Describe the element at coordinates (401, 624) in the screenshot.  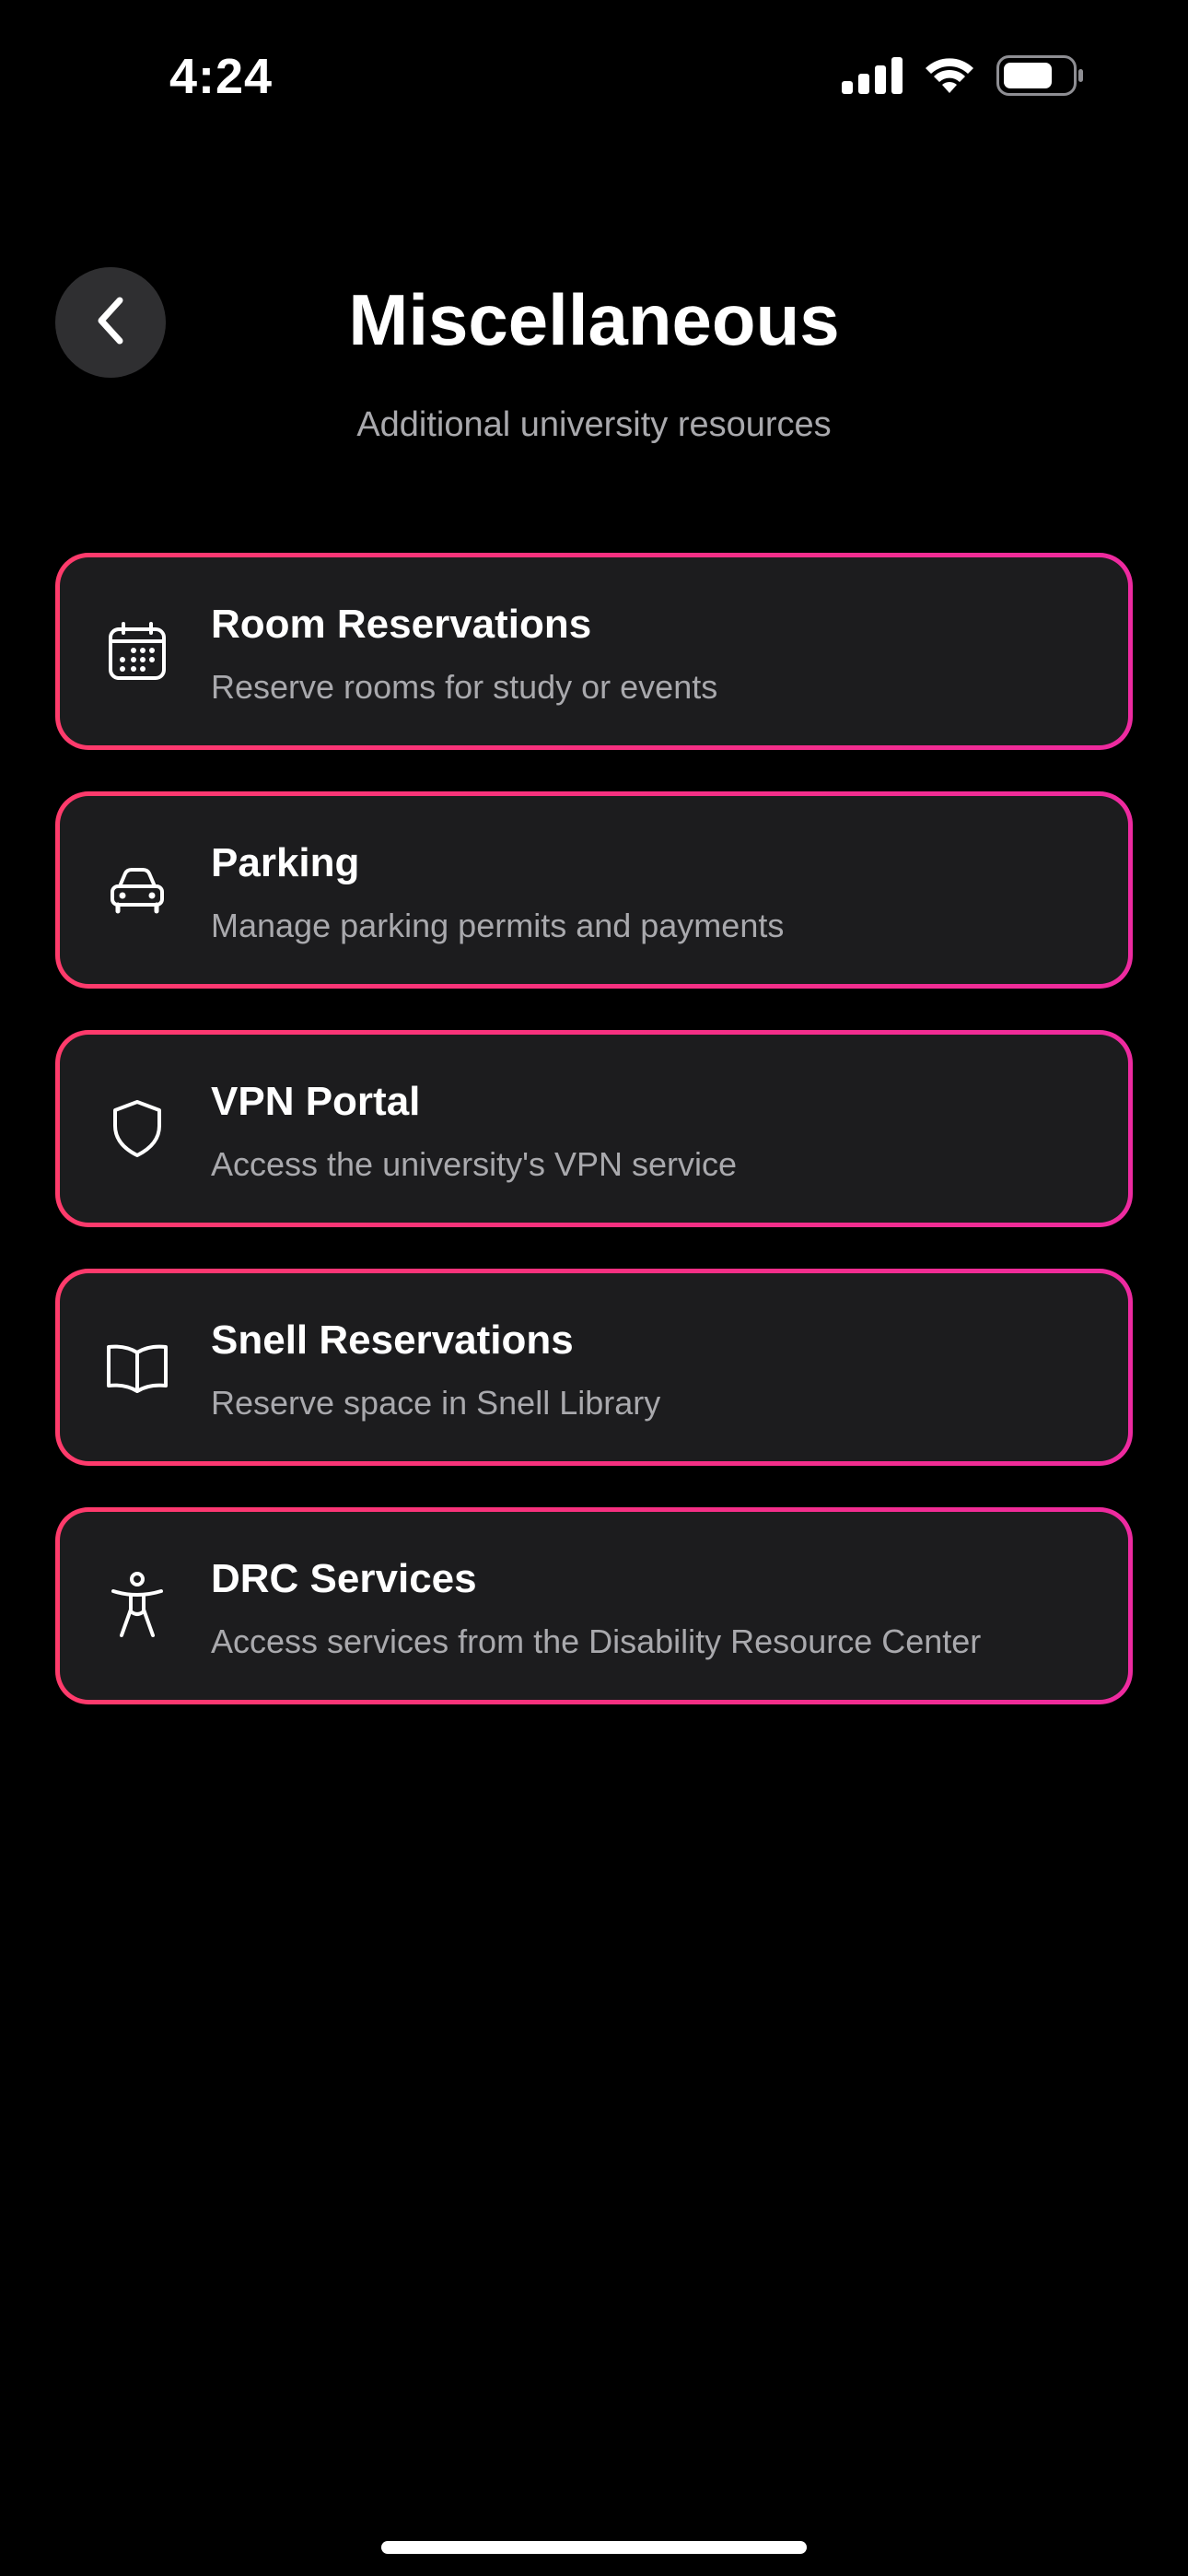
I see `card-title: Room Reservations` at that location.